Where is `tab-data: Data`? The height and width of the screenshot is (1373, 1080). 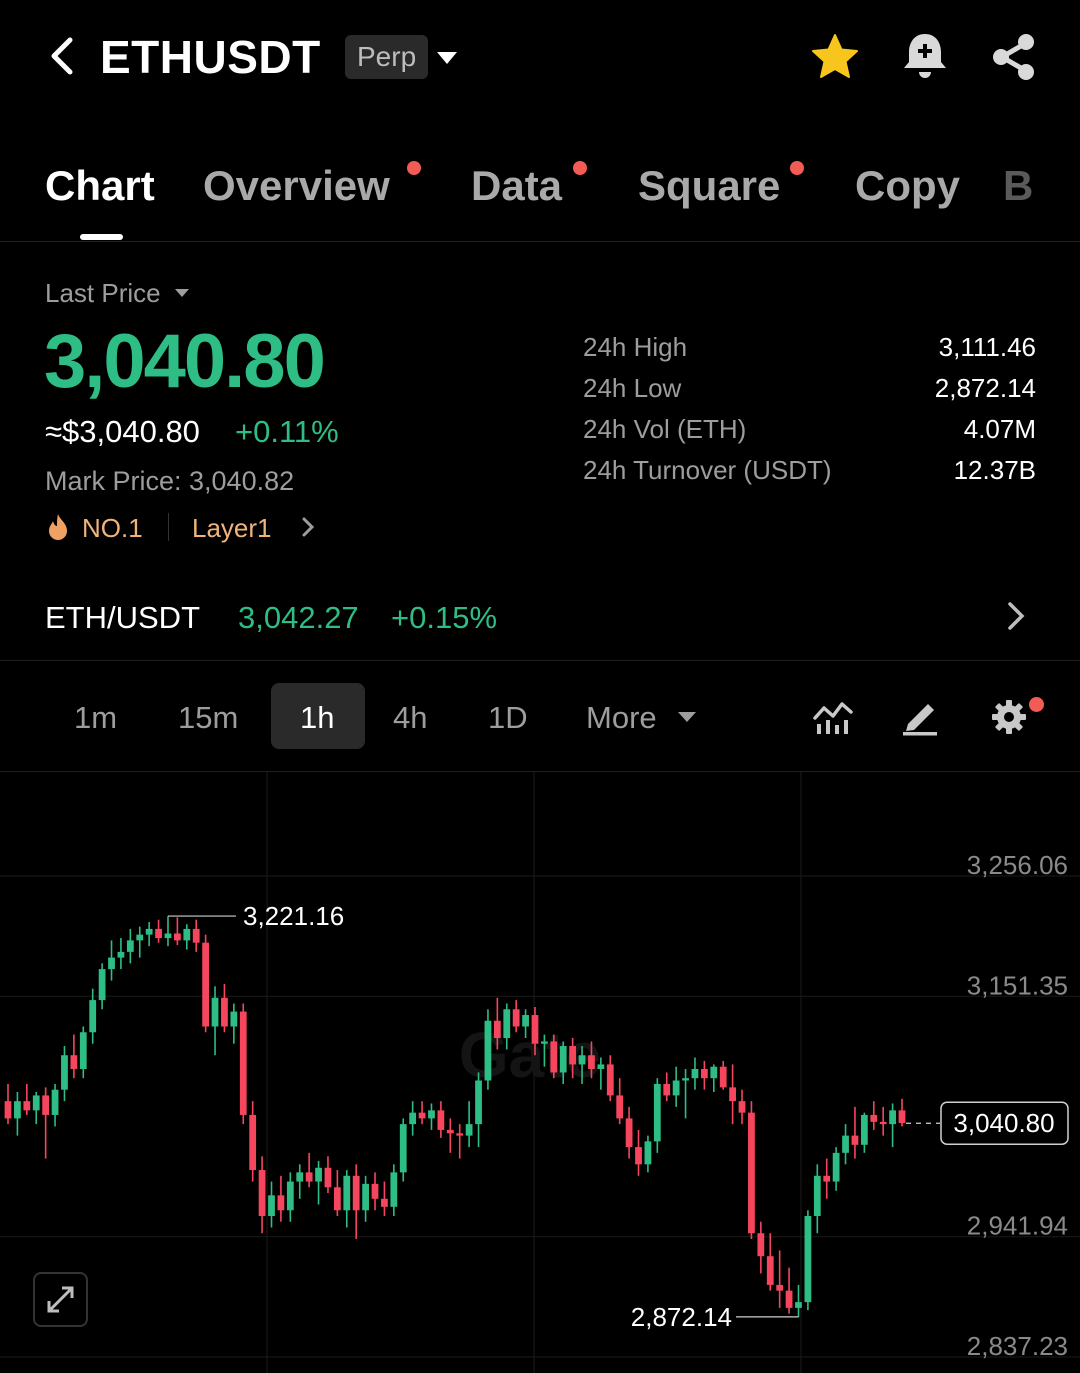
tab-data: Data is located at coordinates (516, 186).